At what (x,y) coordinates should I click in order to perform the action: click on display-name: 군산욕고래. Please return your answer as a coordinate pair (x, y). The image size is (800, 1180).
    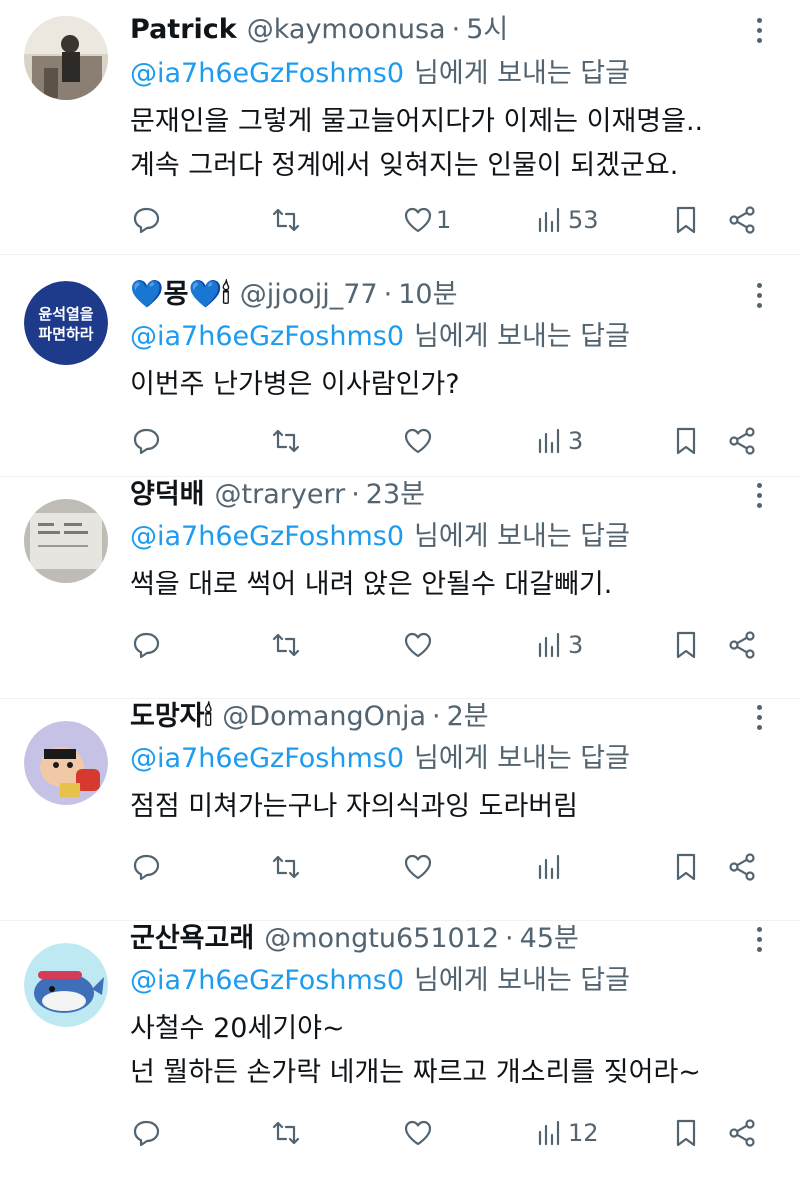
    Looking at the image, I should click on (192, 939).